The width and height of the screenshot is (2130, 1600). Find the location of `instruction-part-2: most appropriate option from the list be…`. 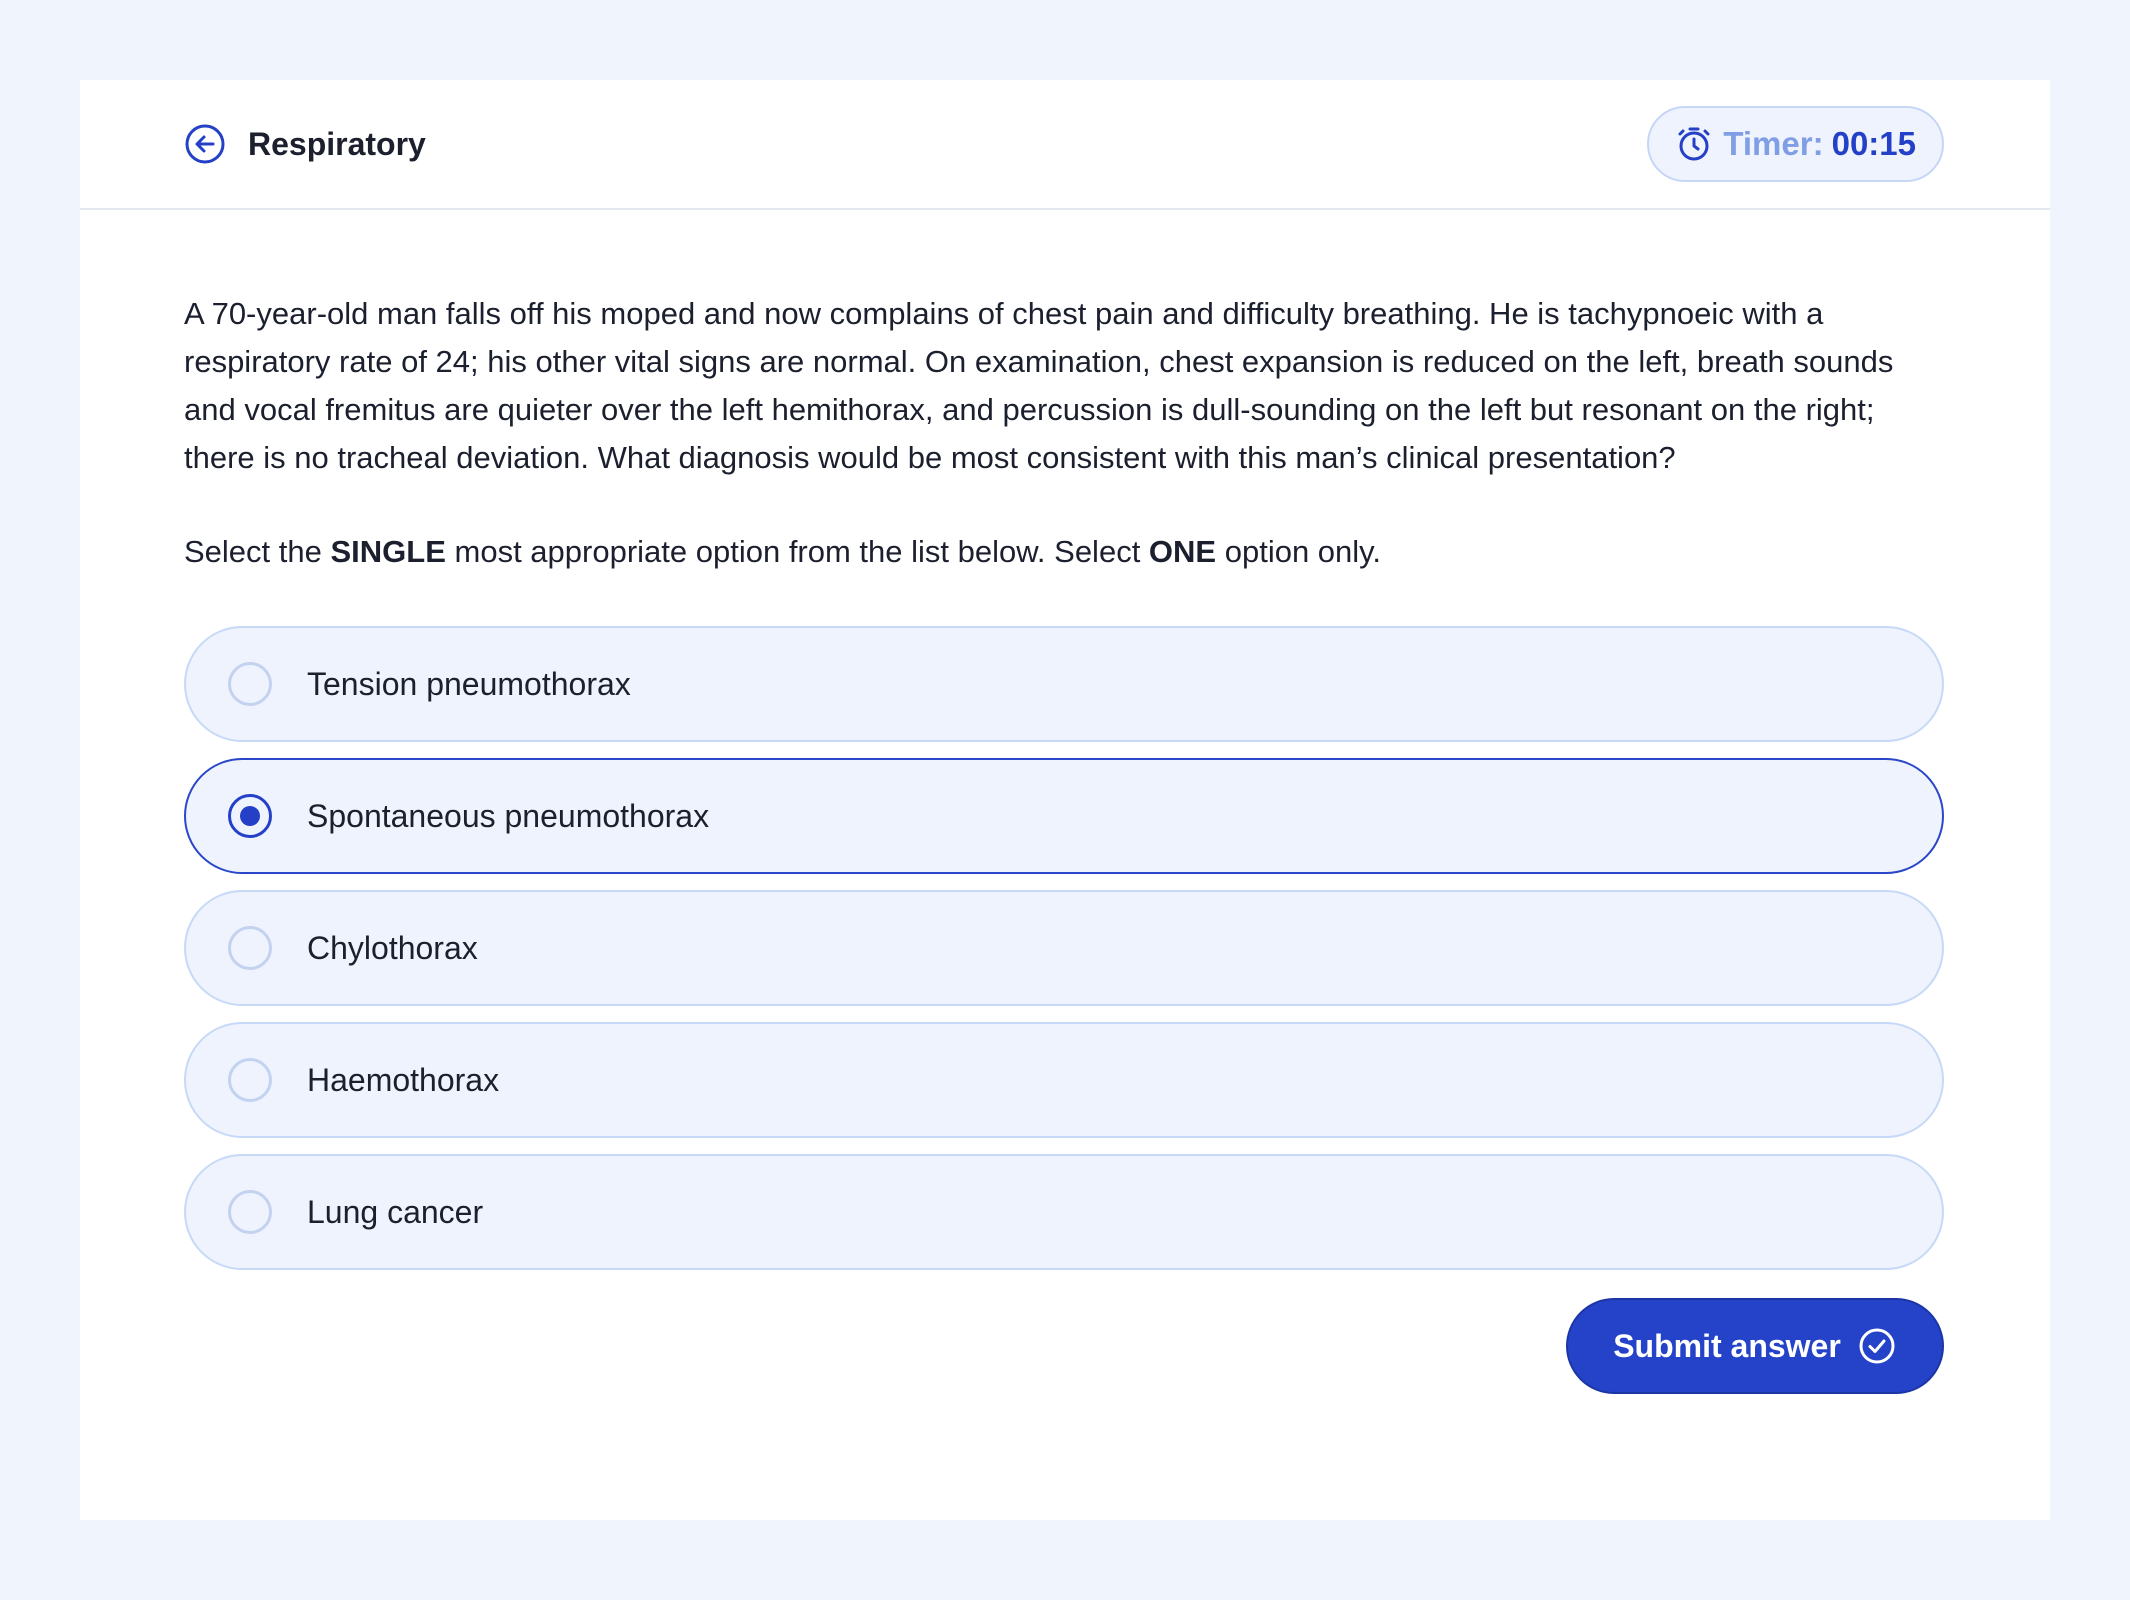

instruction-part-2: most appropriate option from the list be… is located at coordinates (797, 551).